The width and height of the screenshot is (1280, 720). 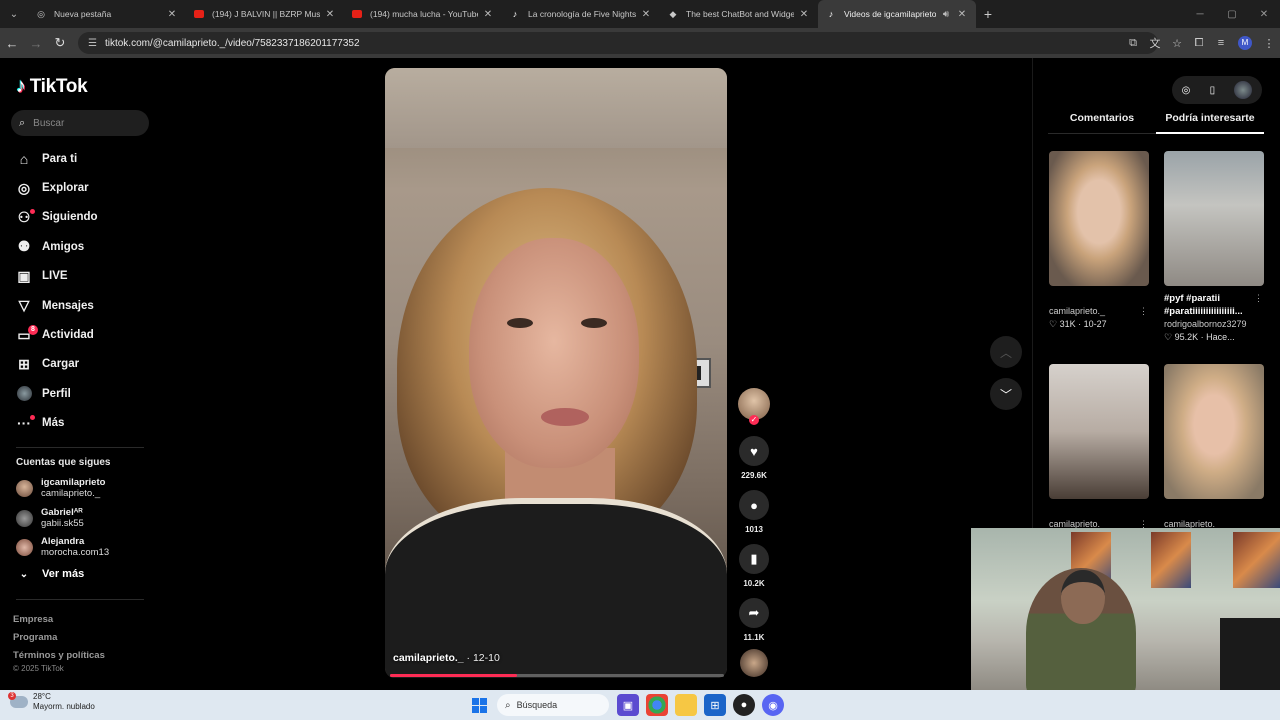 I want to click on translate-icon: 文, so click(x=1155, y=43).